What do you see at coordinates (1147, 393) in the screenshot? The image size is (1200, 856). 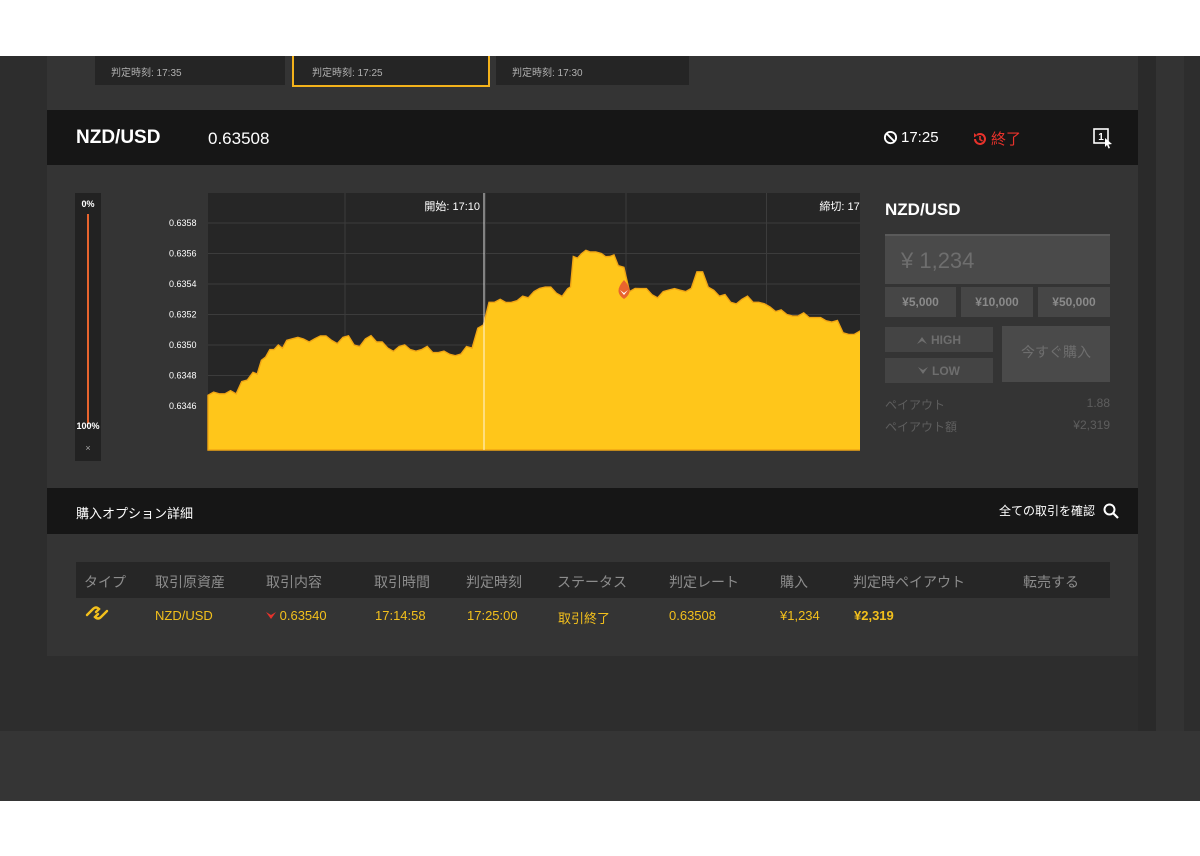 I see `right-gutter` at bounding box center [1147, 393].